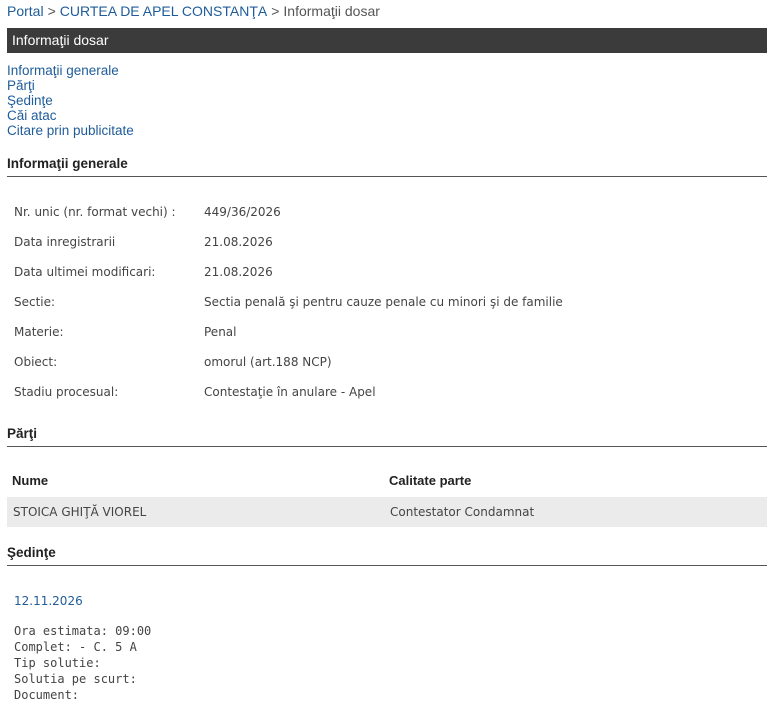  What do you see at coordinates (48, 601) in the screenshot?
I see `session-date: 12.11.2026` at bounding box center [48, 601].